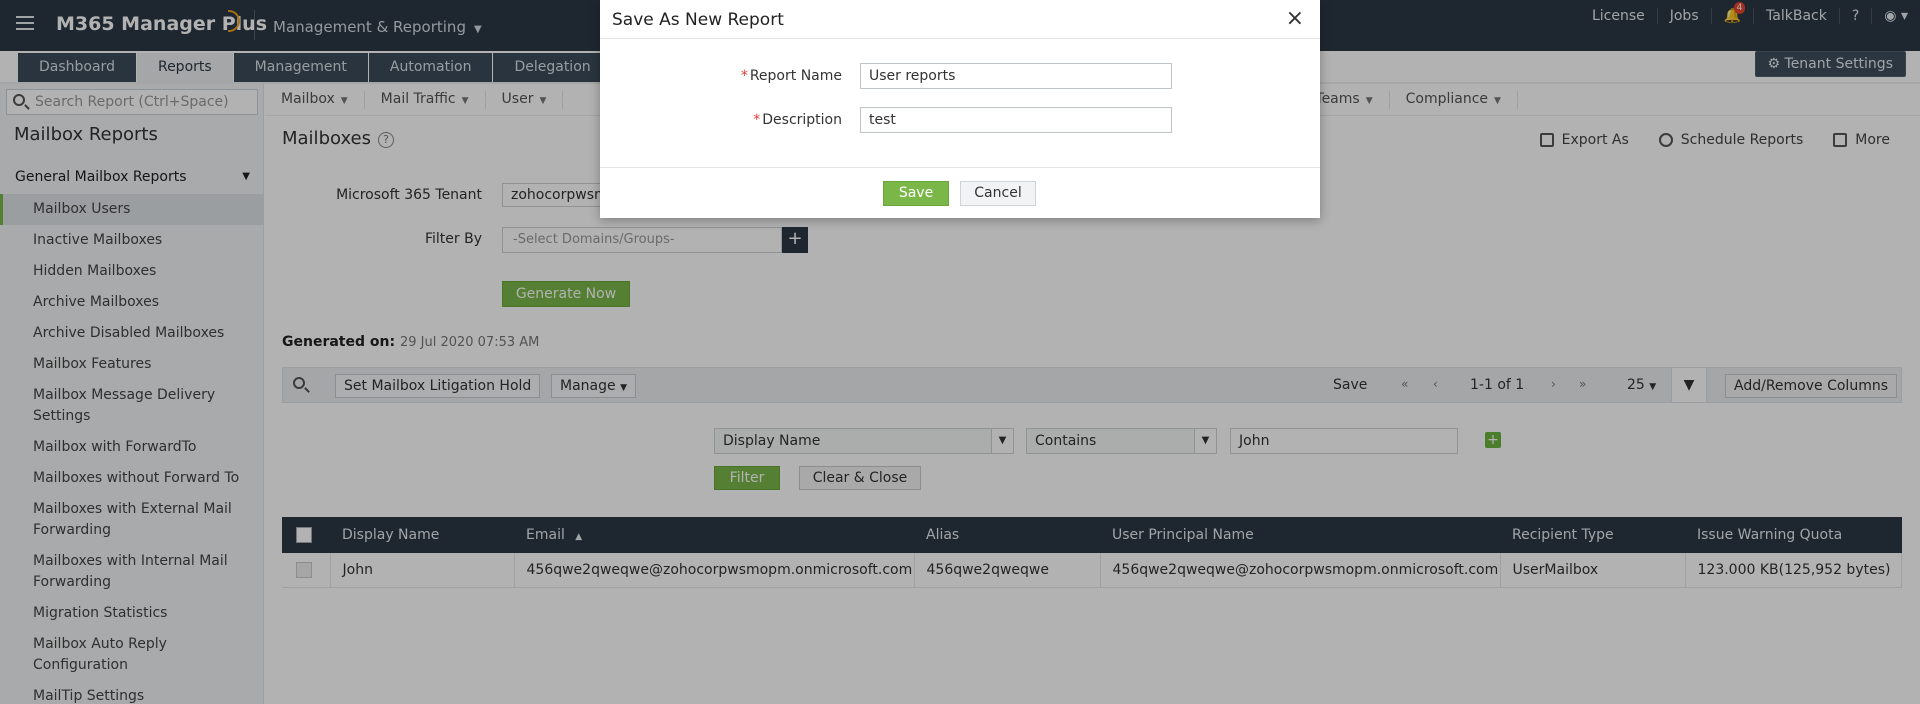 The width and height of the screenshot is (1920, 704). Describe the element at coordinates (1016, 76) in the screenshot. I see `report-name-input: User reports` at that location.